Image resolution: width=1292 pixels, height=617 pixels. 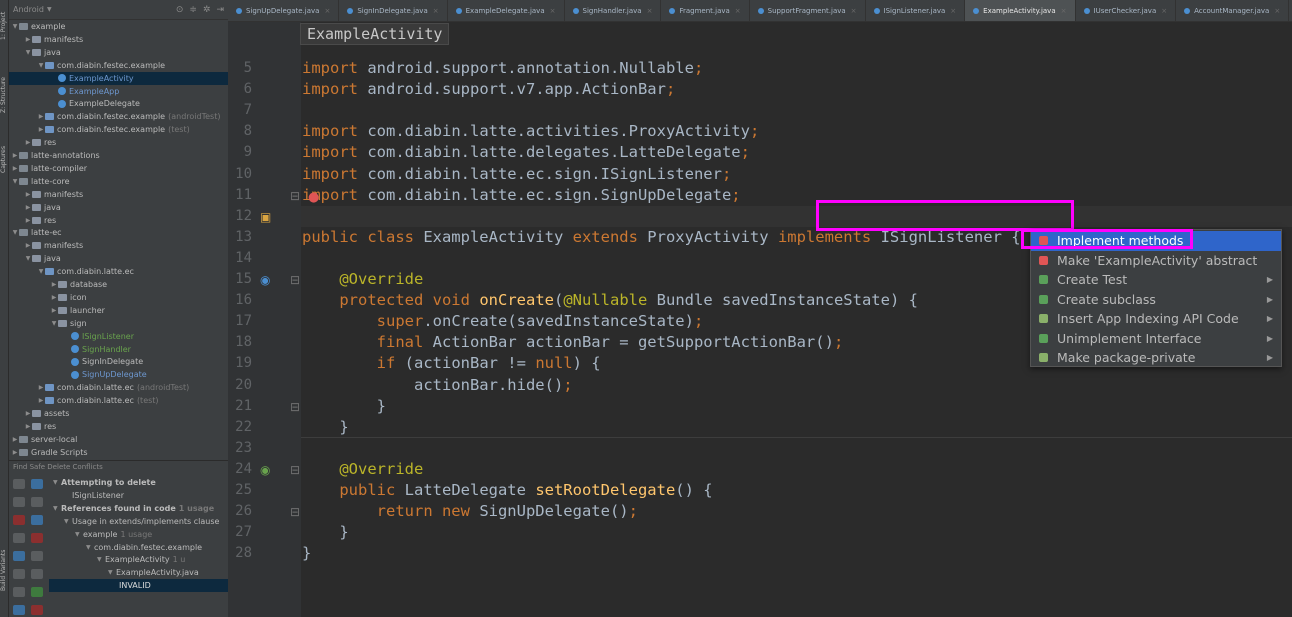 I want to click on tree-item: ▶ com.diabin.latte.ec (test), so click(x=118, y=400).